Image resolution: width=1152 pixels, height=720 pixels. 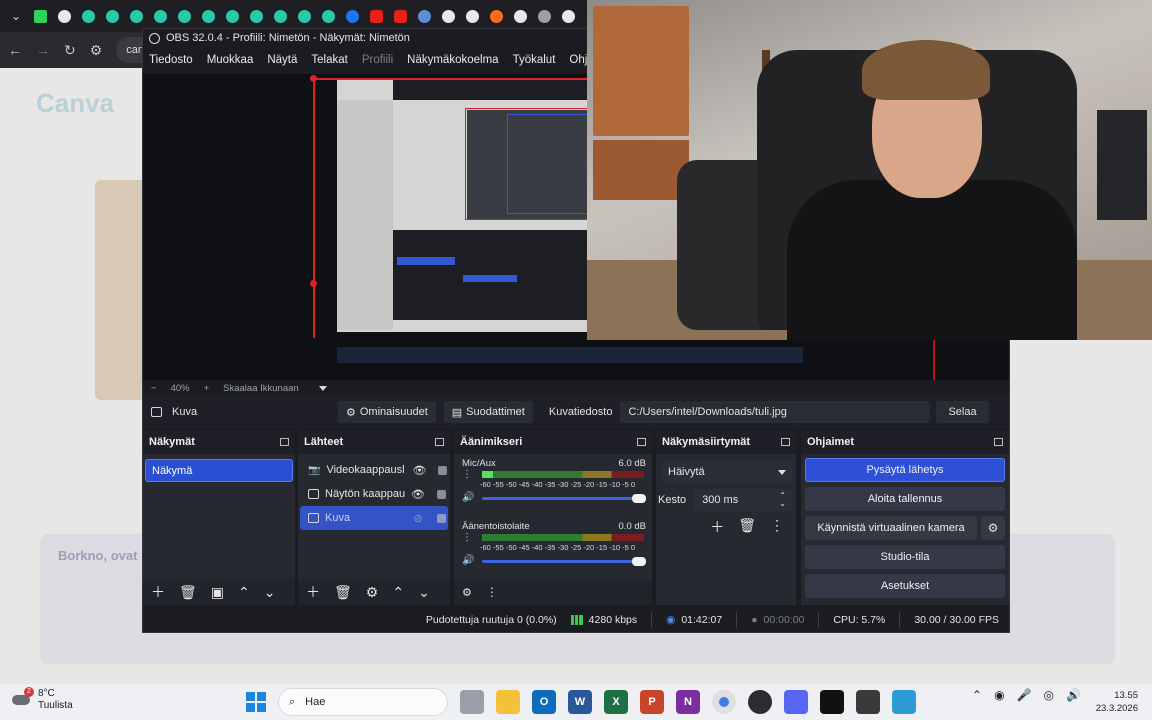 What do you see at coordinates (256, 702) in the screenshot?
I see `windows-start-icon` at bounding box center [256, 702].